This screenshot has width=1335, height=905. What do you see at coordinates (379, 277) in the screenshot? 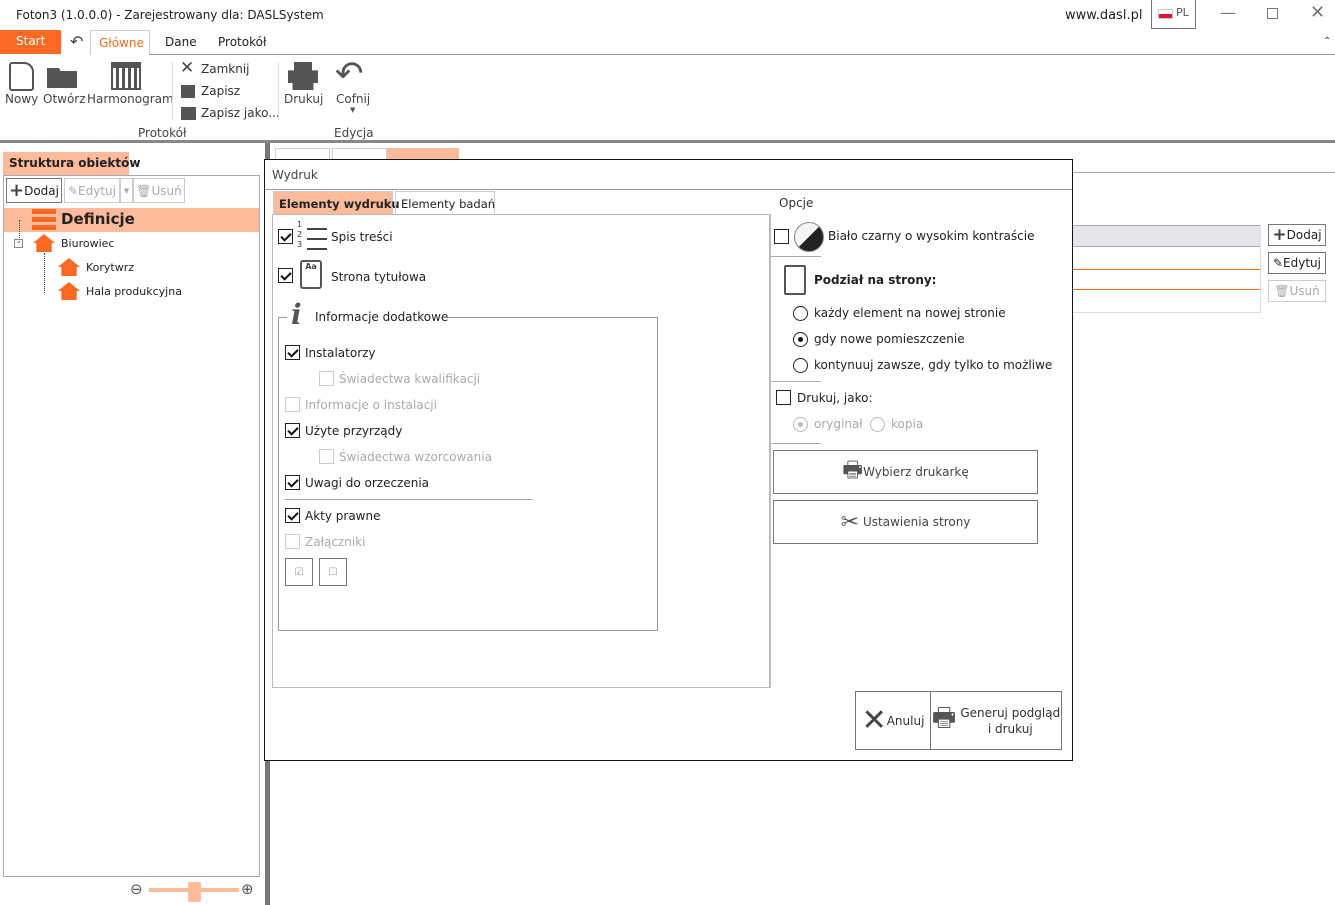
I see `title-page-label: Strona tytułowa` at bounding box center [379, 277].